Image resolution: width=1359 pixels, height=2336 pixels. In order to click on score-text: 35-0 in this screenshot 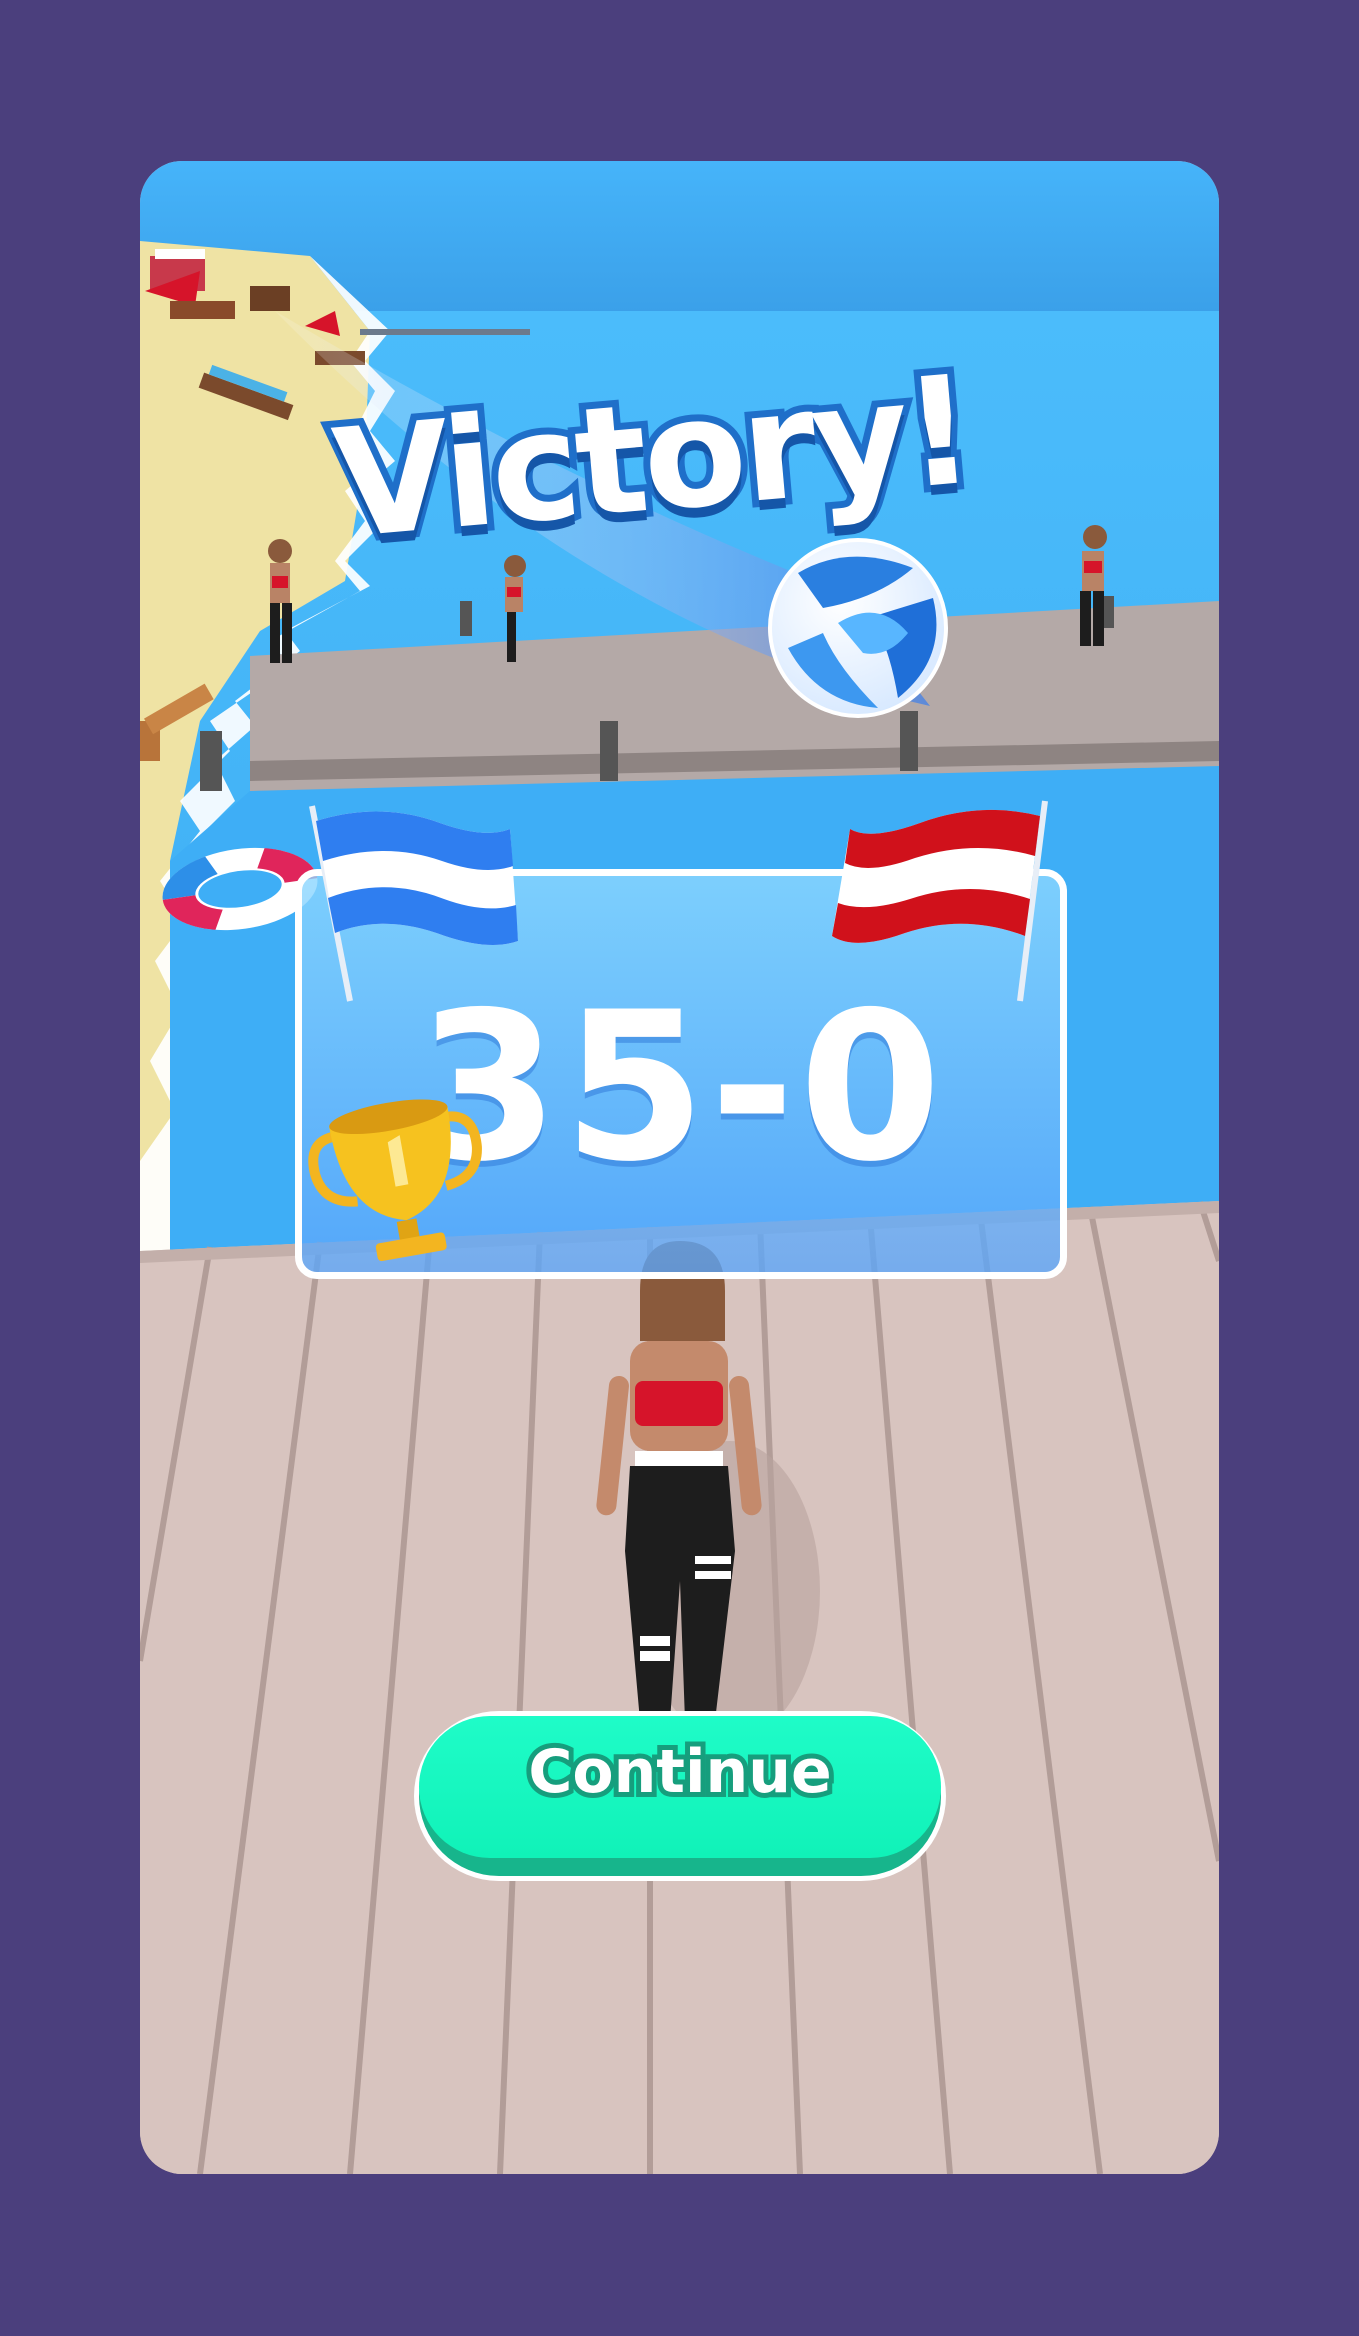, I will do `click(681, 1088)`.